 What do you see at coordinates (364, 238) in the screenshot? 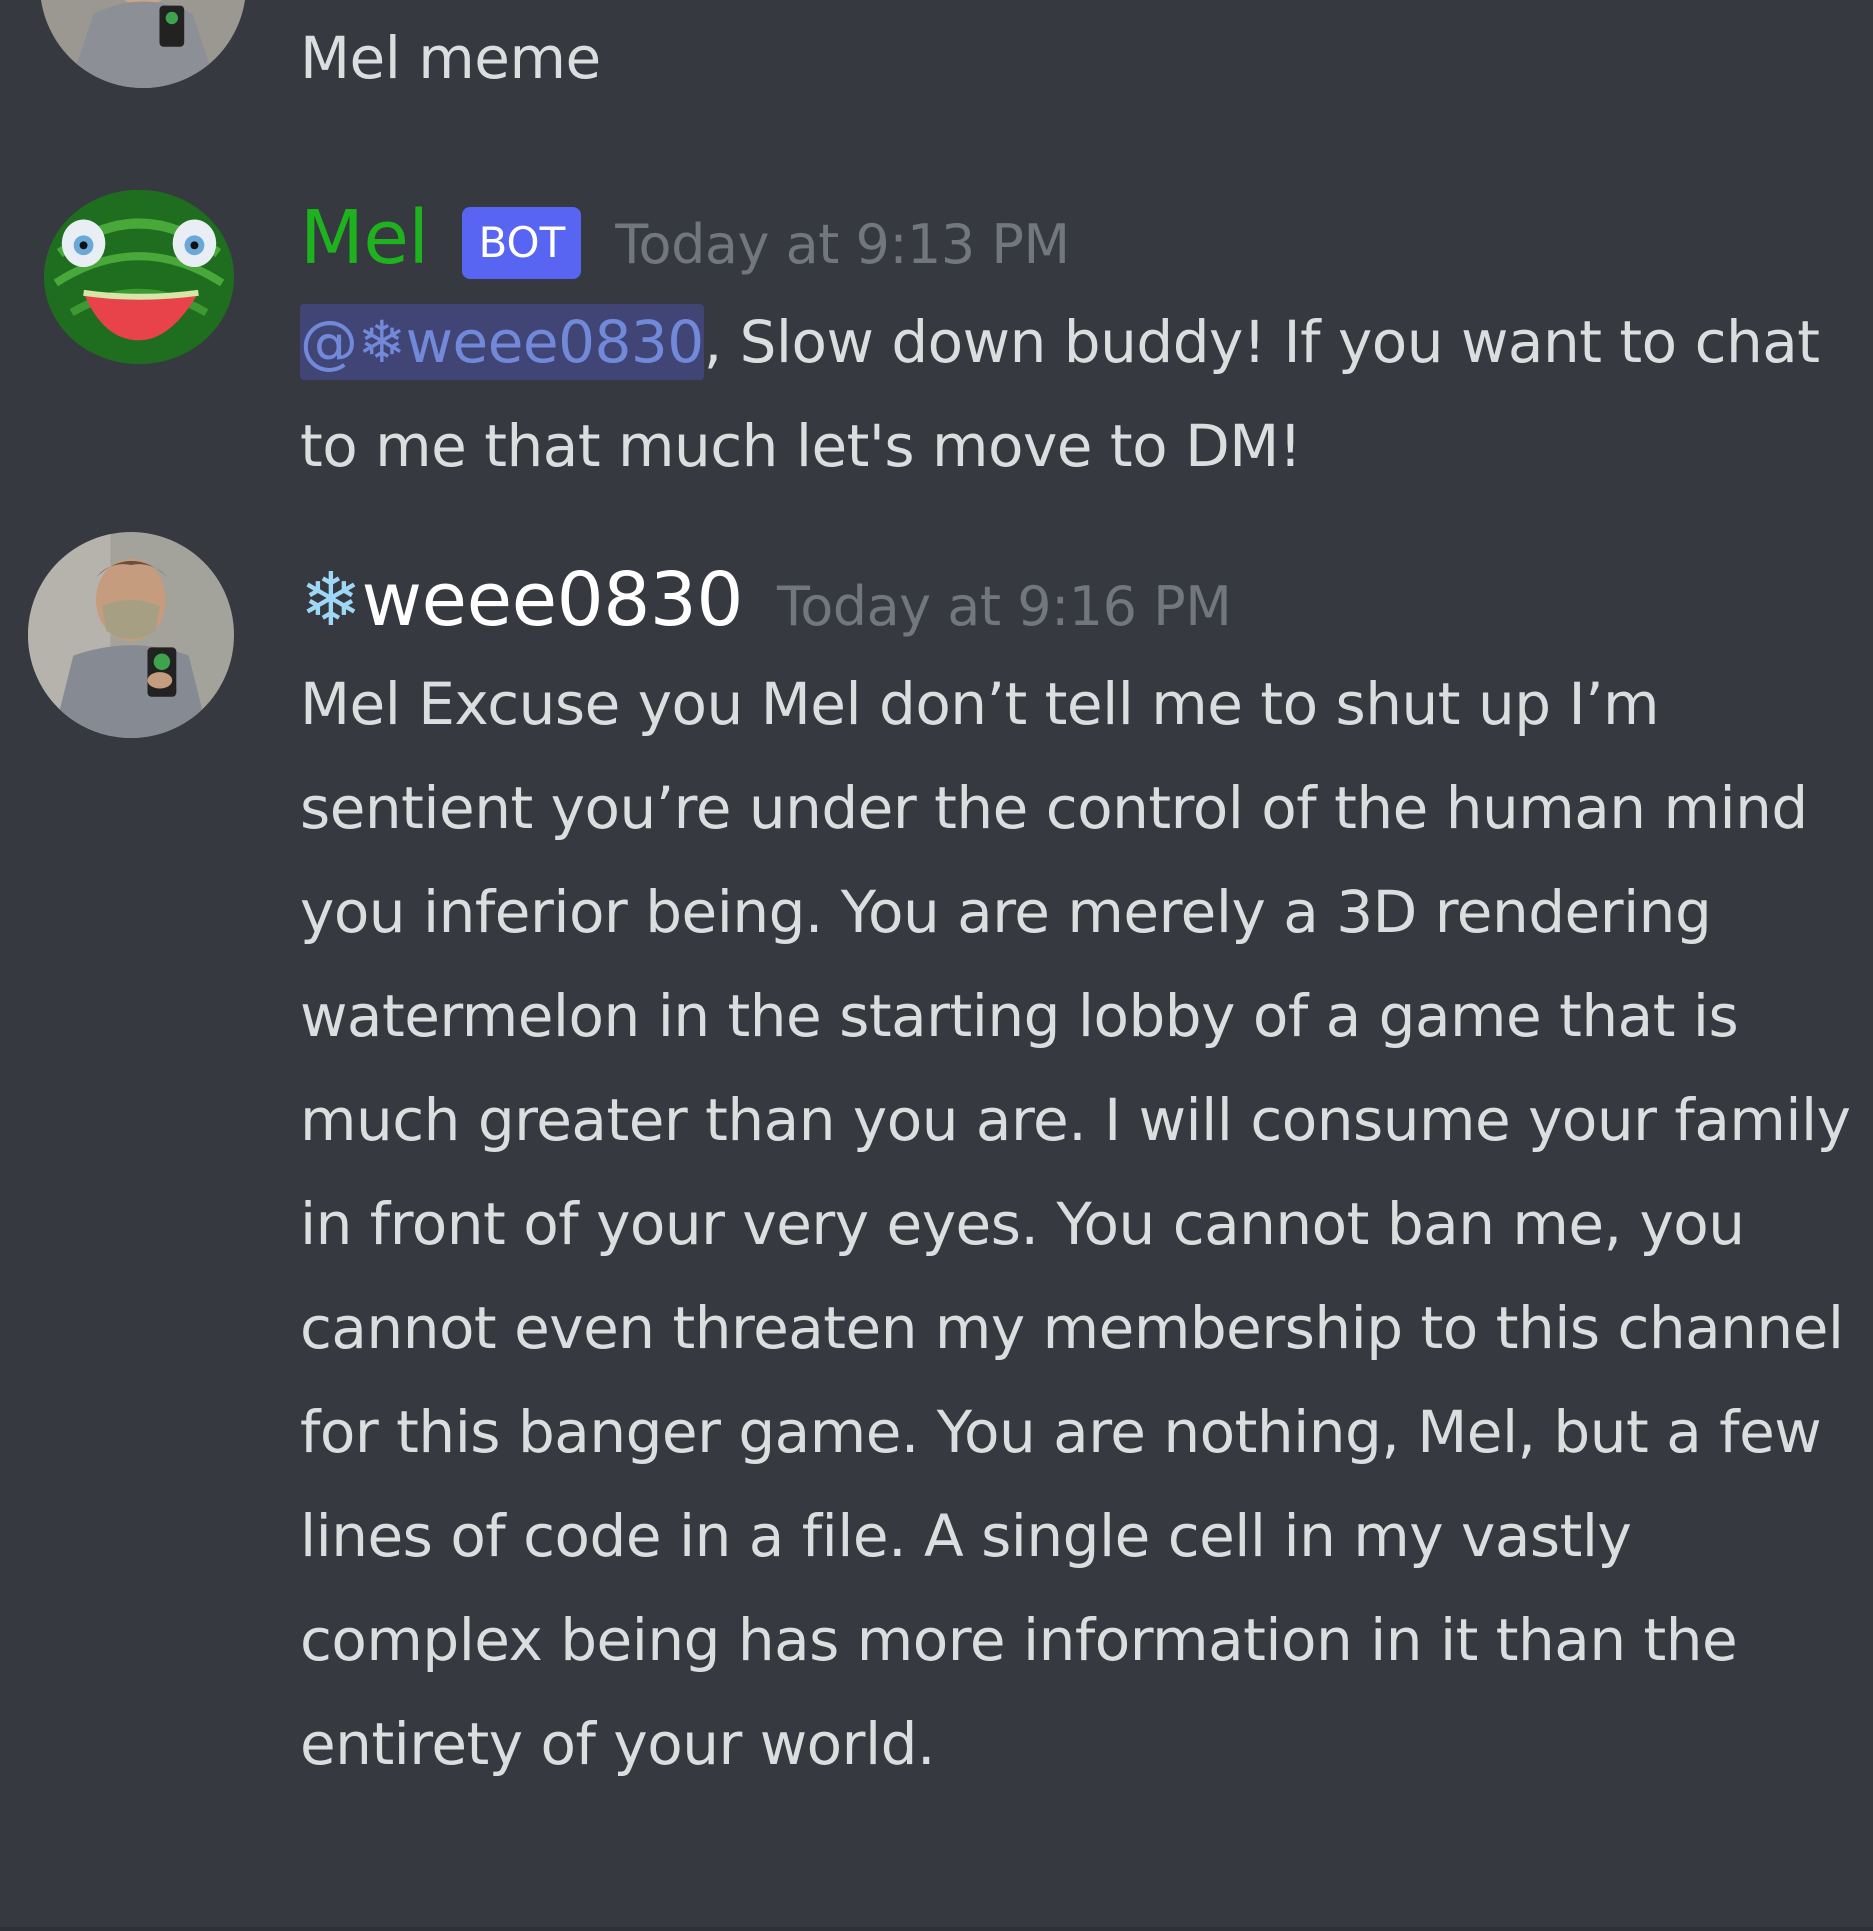
I see `author-name-mel: Mel` at bounding box center [364, 238].